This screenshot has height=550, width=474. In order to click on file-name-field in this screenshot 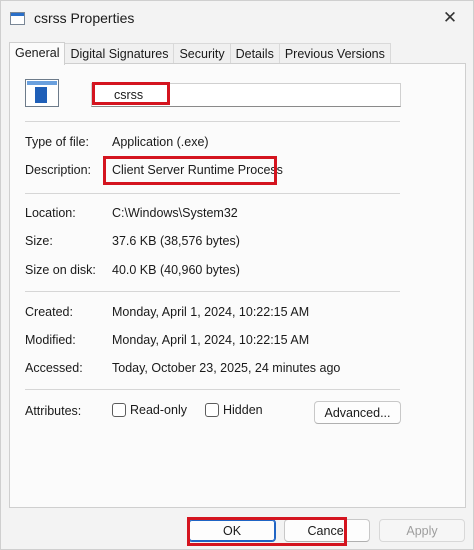, I will do `click(246, 95)`.